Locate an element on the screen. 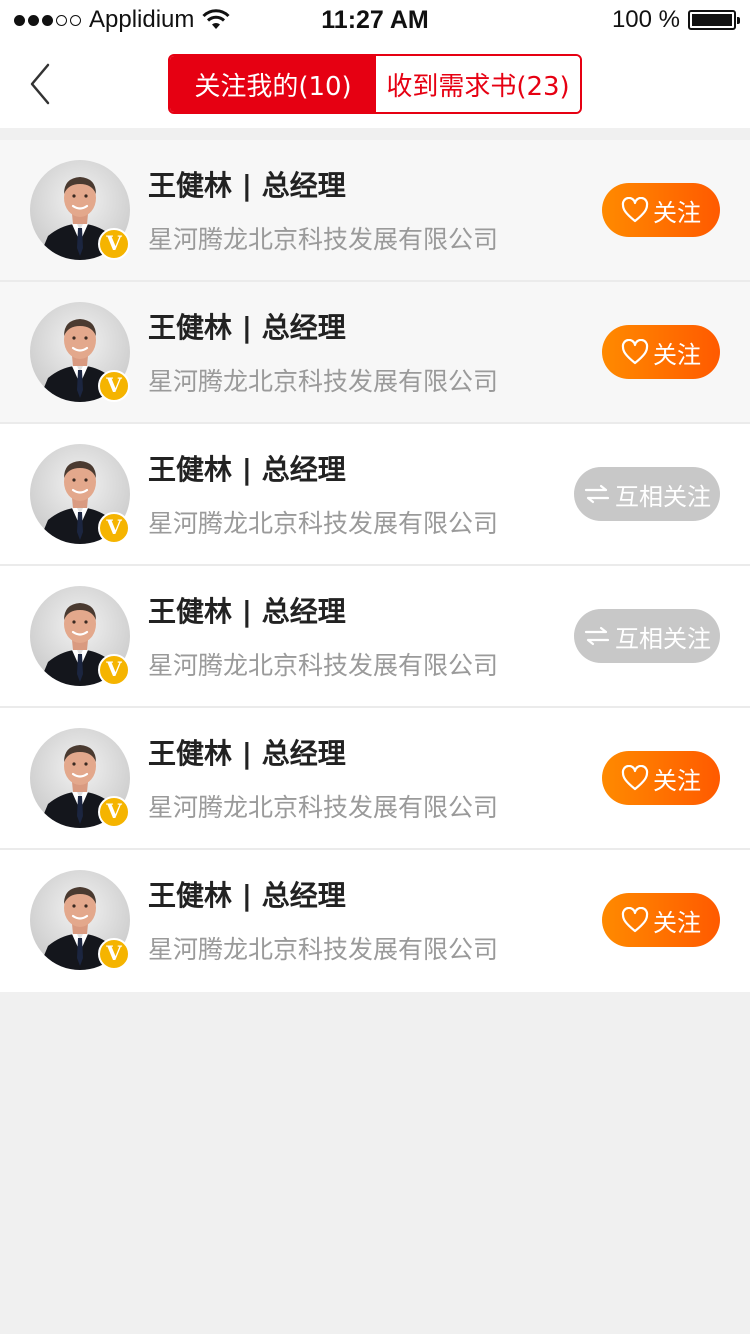  status-right: 100 % is located at coordinates (675, 20).